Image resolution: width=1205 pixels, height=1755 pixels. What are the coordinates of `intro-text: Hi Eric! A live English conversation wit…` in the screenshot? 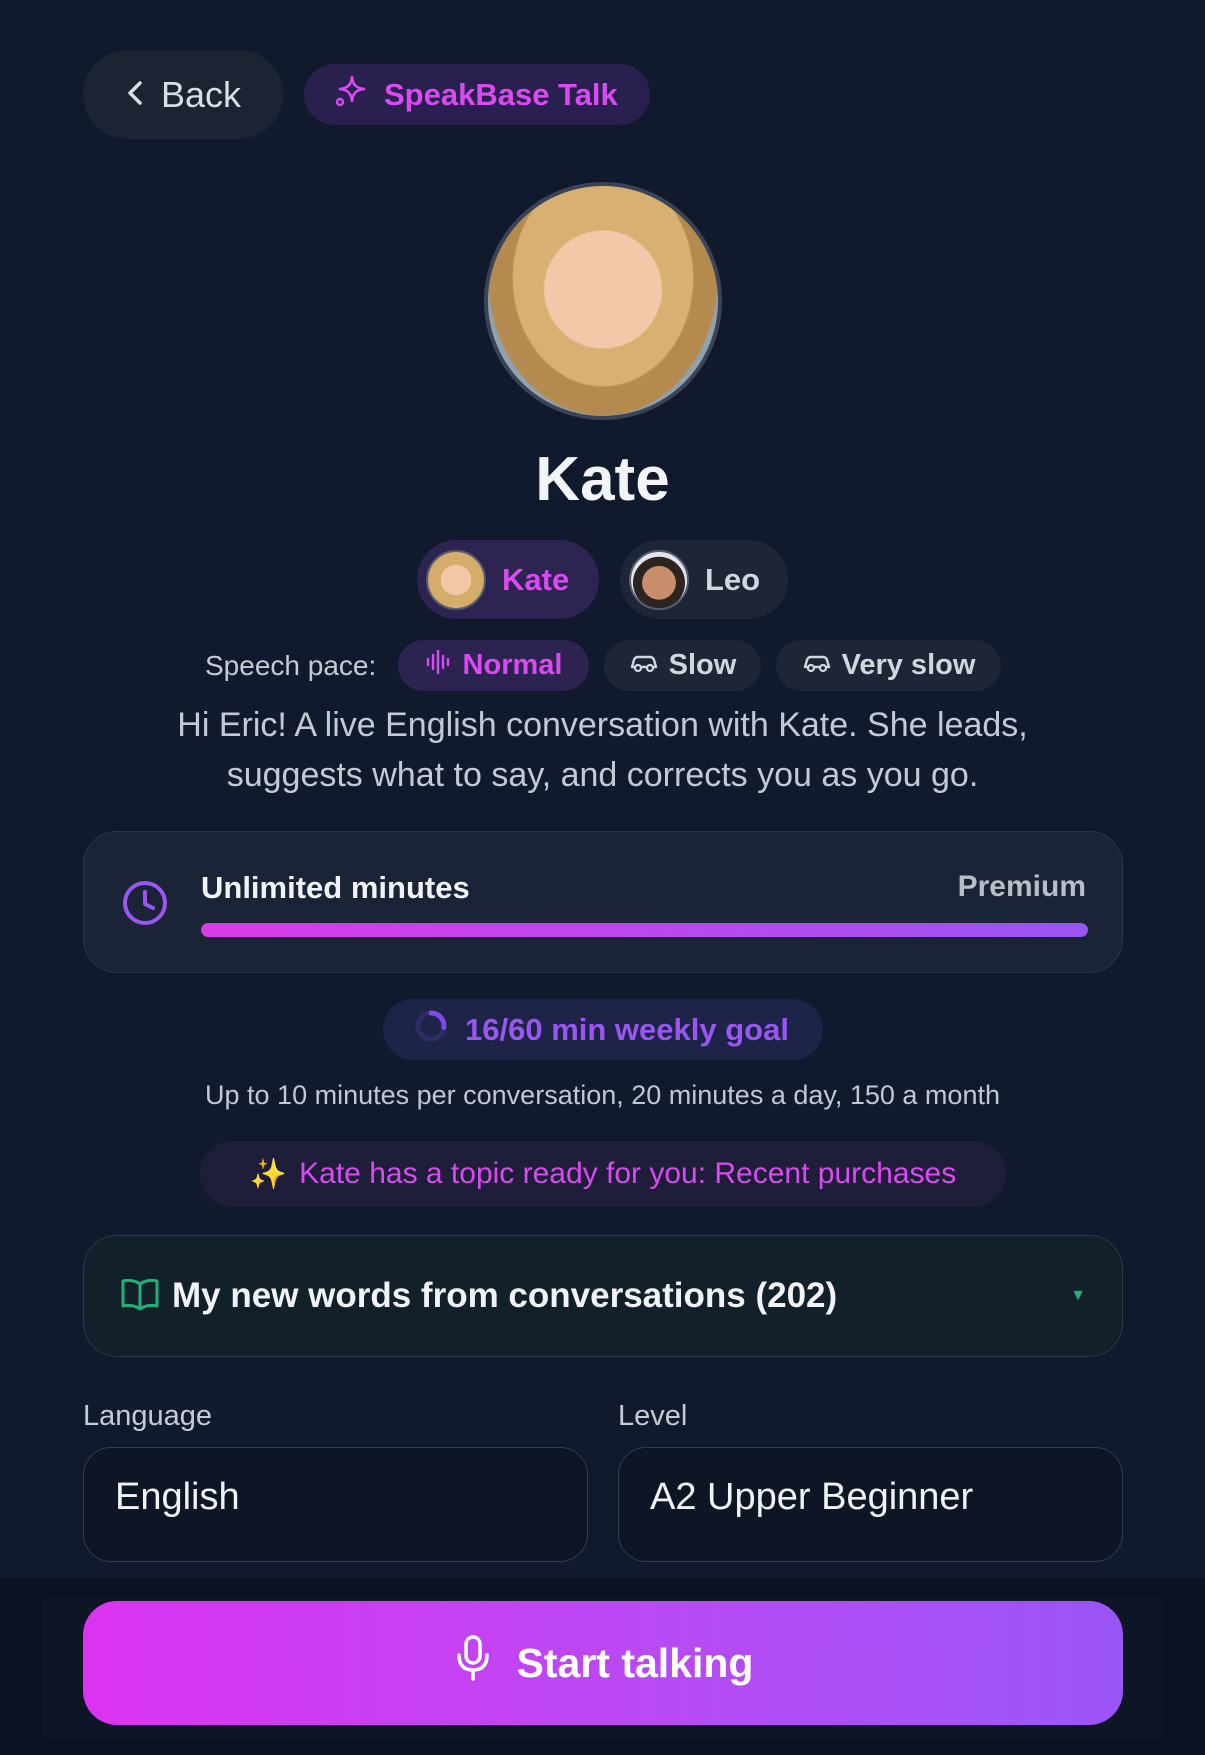 It's located at (602, 750).